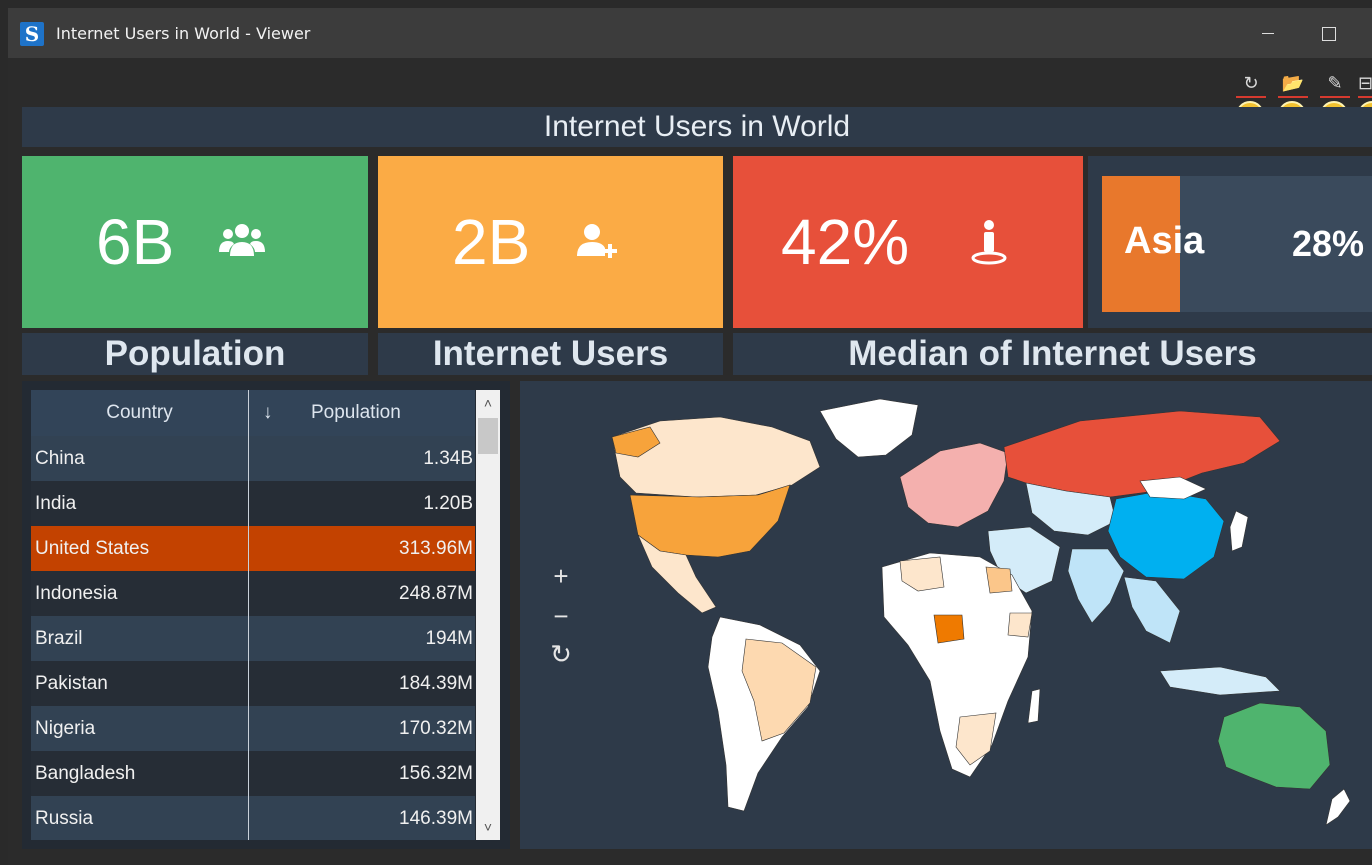 This screenshot has height=865, width=1372. I want to click on table-row-selected: United States 313.96M, so click(253, 548).